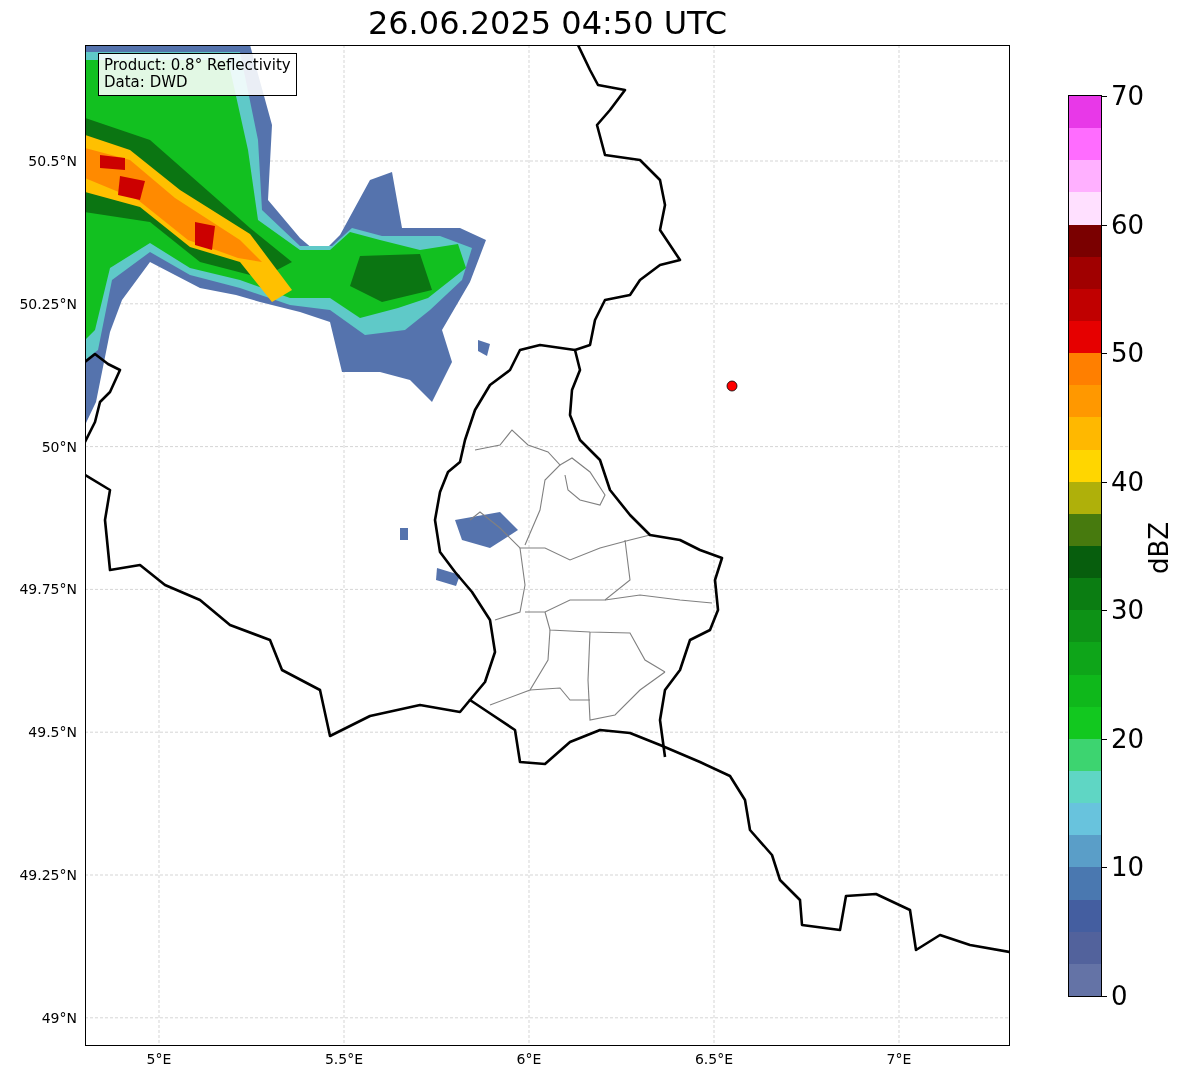  Describe the element at coordinates (197, 65) in the screenshot. I see `annotation-text: Product: 0.8° Reflectivity` at that location.